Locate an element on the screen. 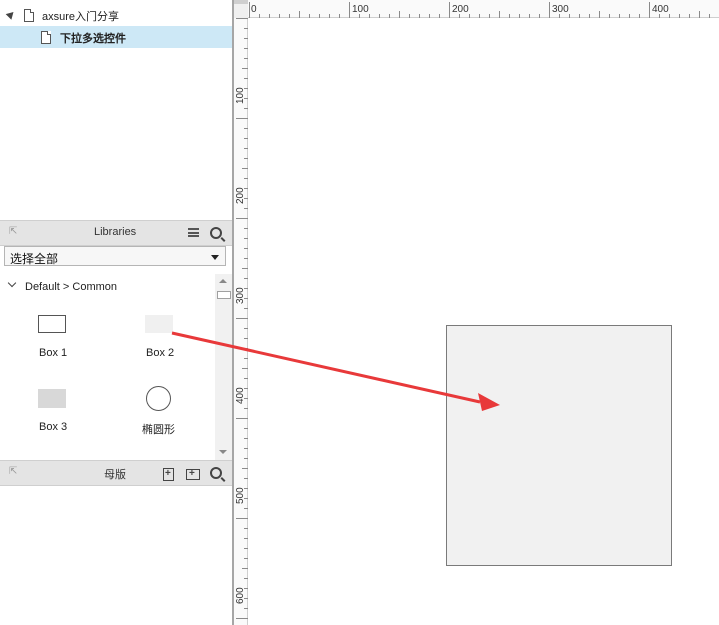  dropdown-arrow-icon is located at coordinates (215, 257).